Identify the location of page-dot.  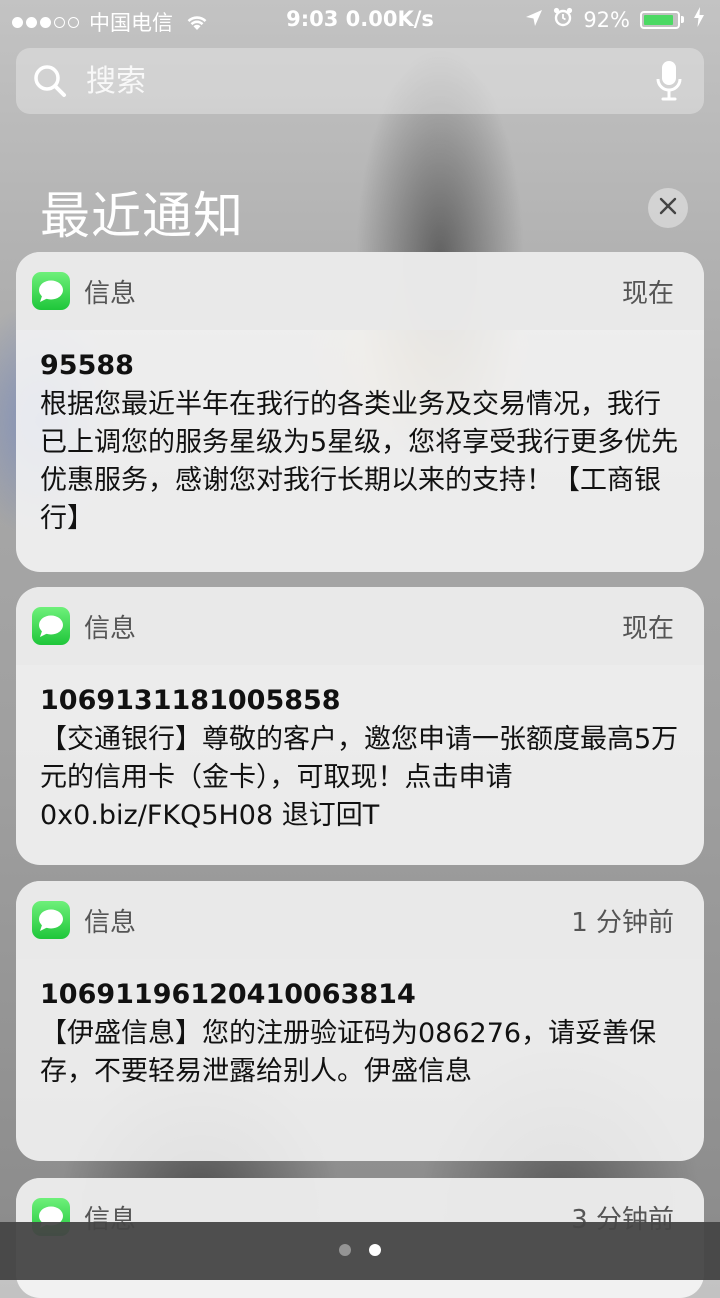
(345, 1250).